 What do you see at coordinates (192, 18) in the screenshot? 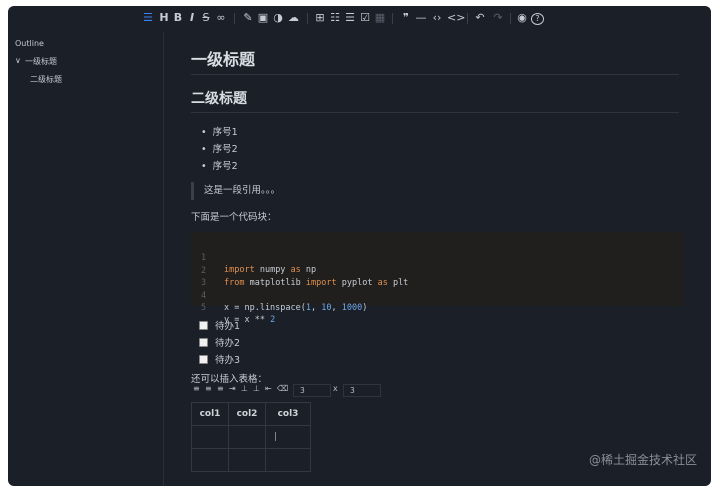
I see `italic-icon: I` at bounding box center [192, 18].